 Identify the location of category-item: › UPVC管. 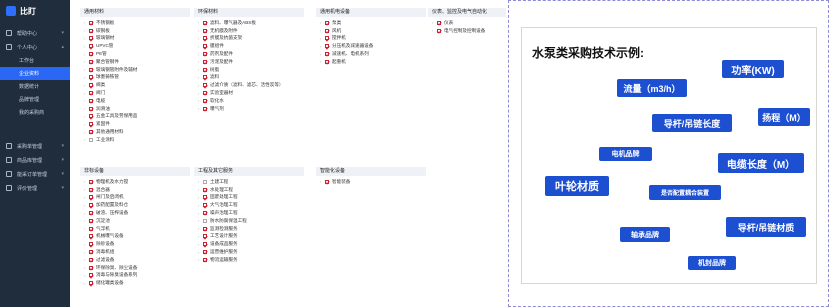
(135, 46).